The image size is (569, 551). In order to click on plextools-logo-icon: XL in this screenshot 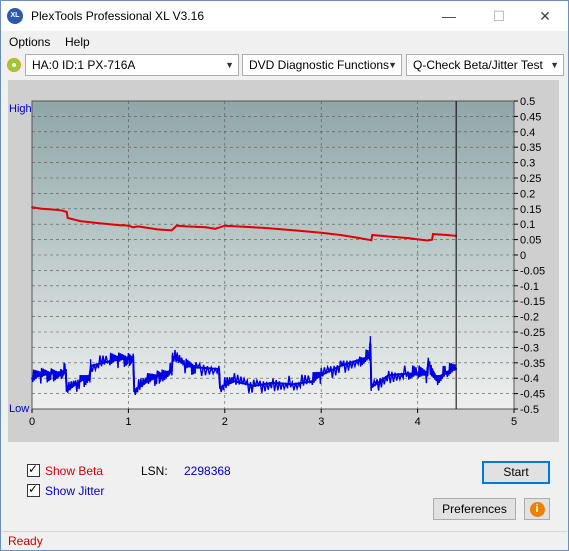, I will do `click(15, 16)`.